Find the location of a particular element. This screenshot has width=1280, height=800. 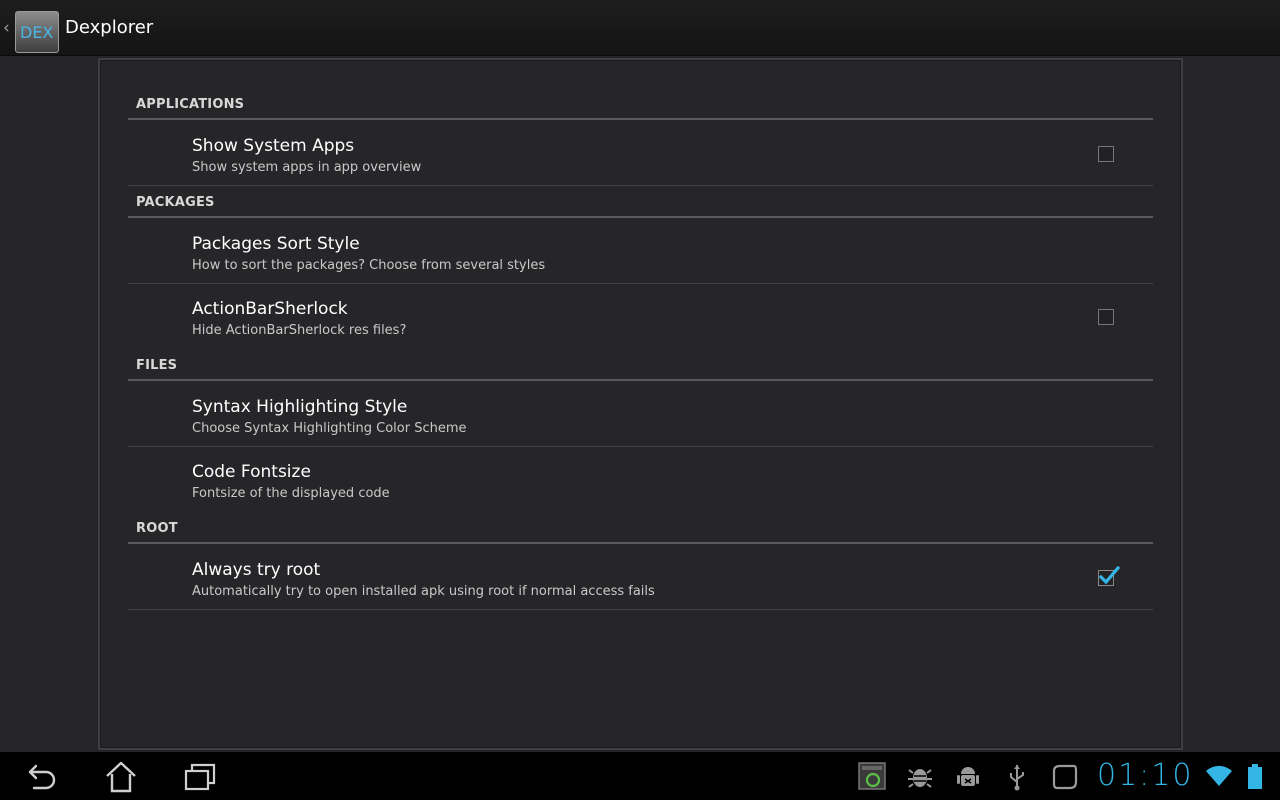

category-root: ROOT is located at coordinates (640, 524).